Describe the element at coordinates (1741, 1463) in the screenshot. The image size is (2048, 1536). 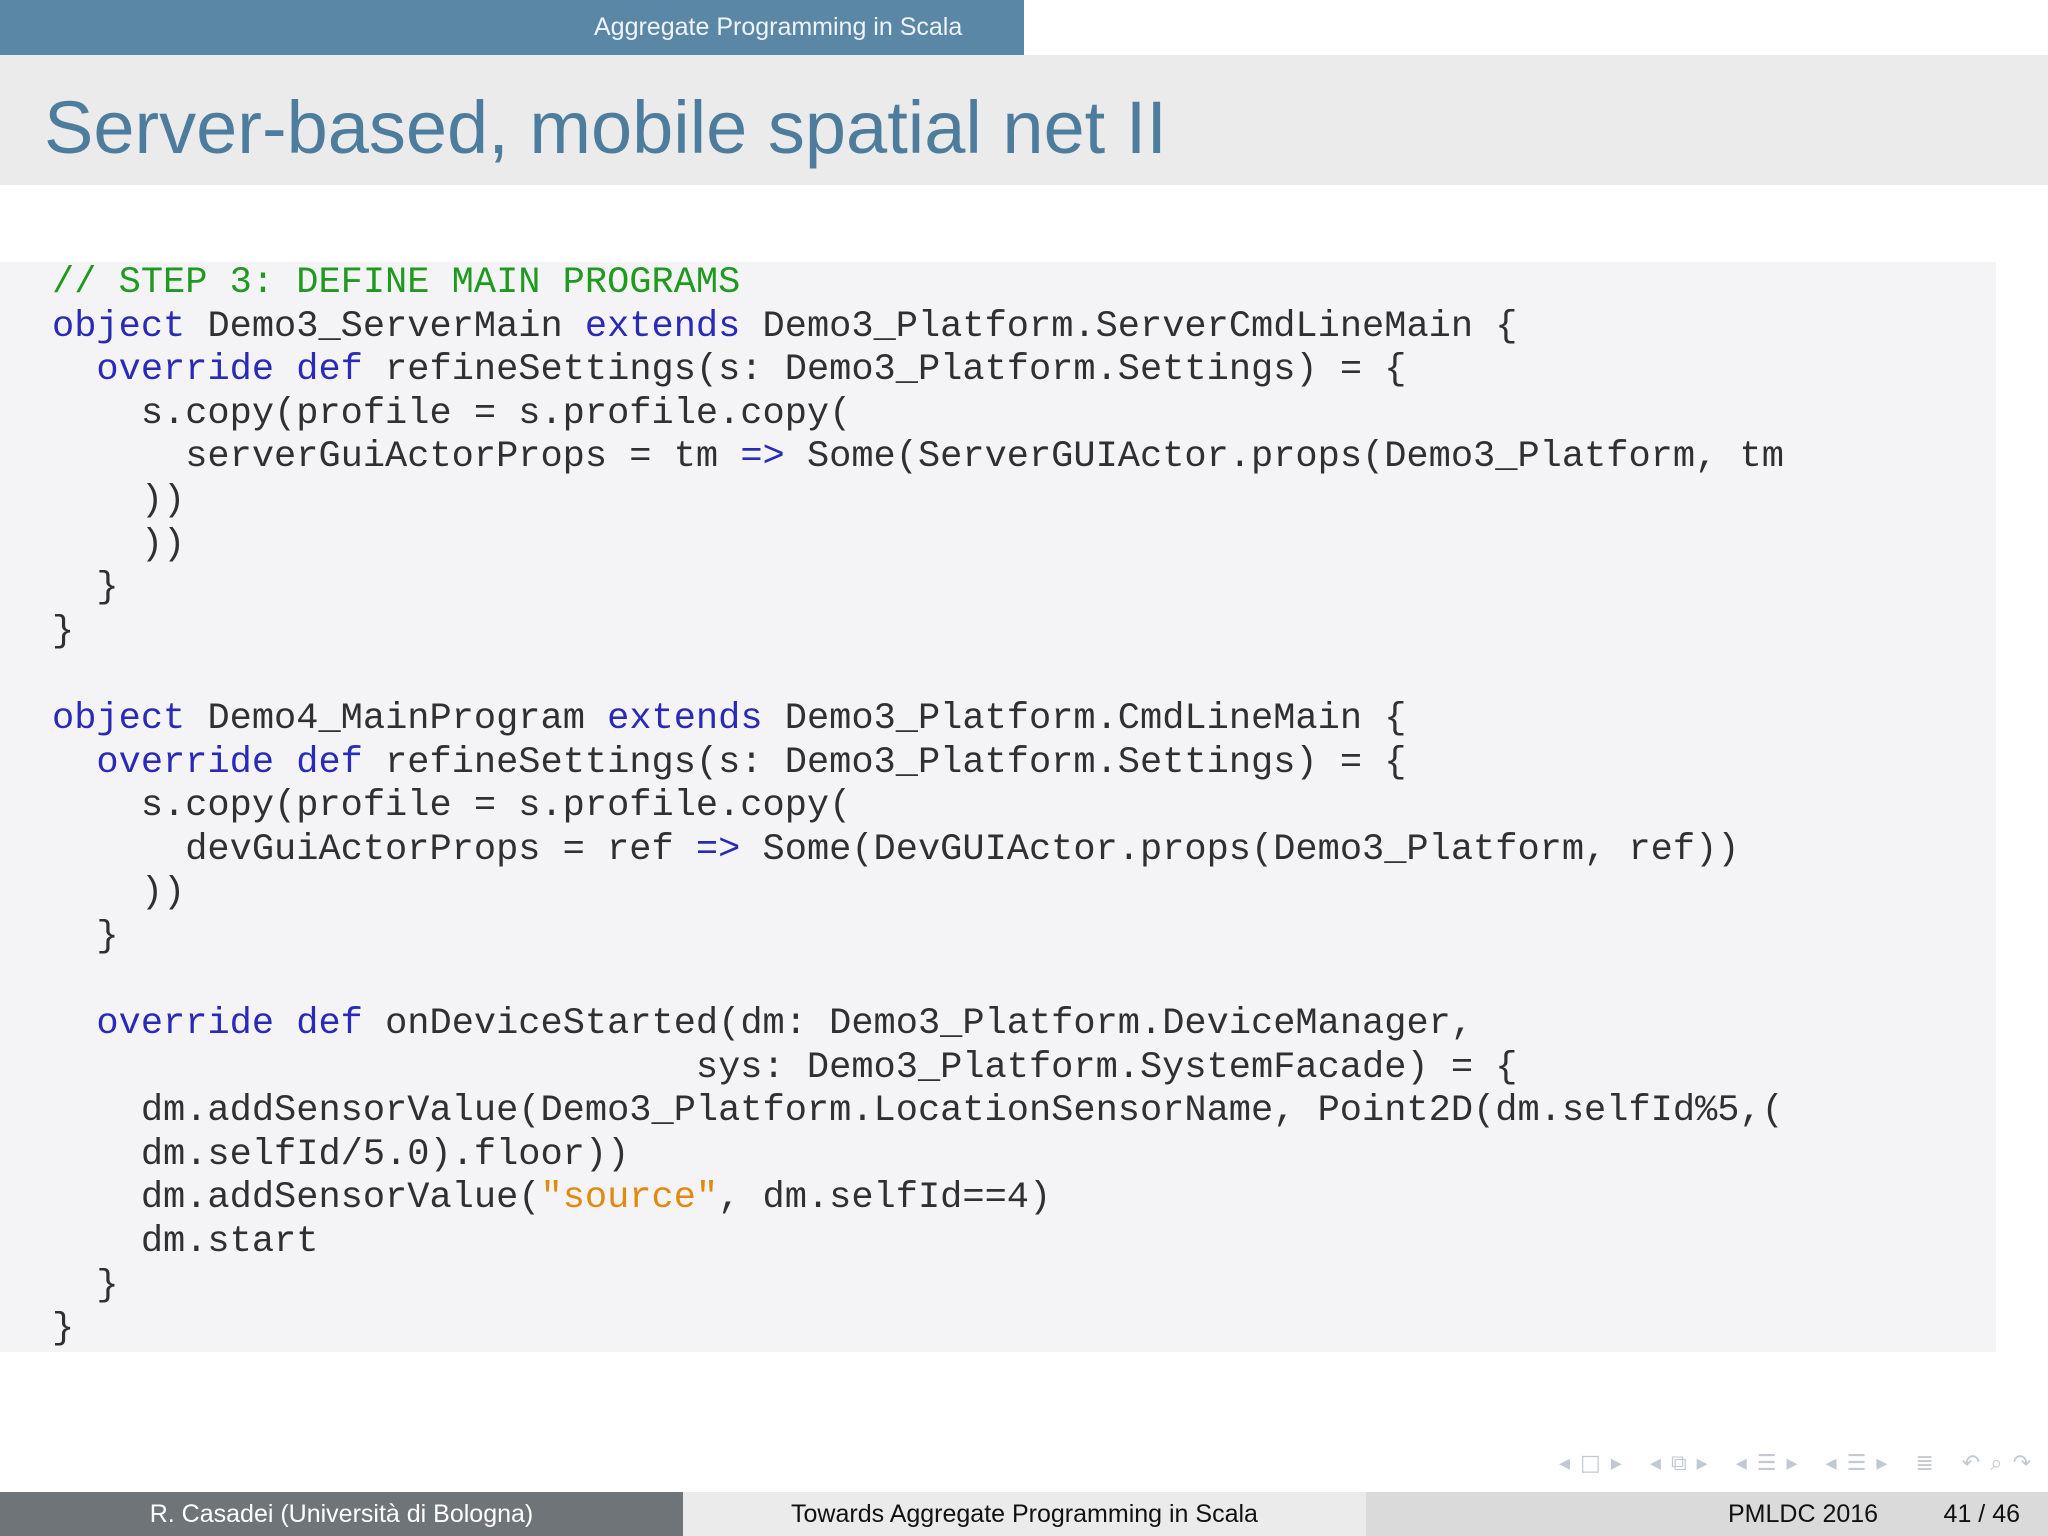
I see `nav-prev-subsection-icon: ◂` at that location.